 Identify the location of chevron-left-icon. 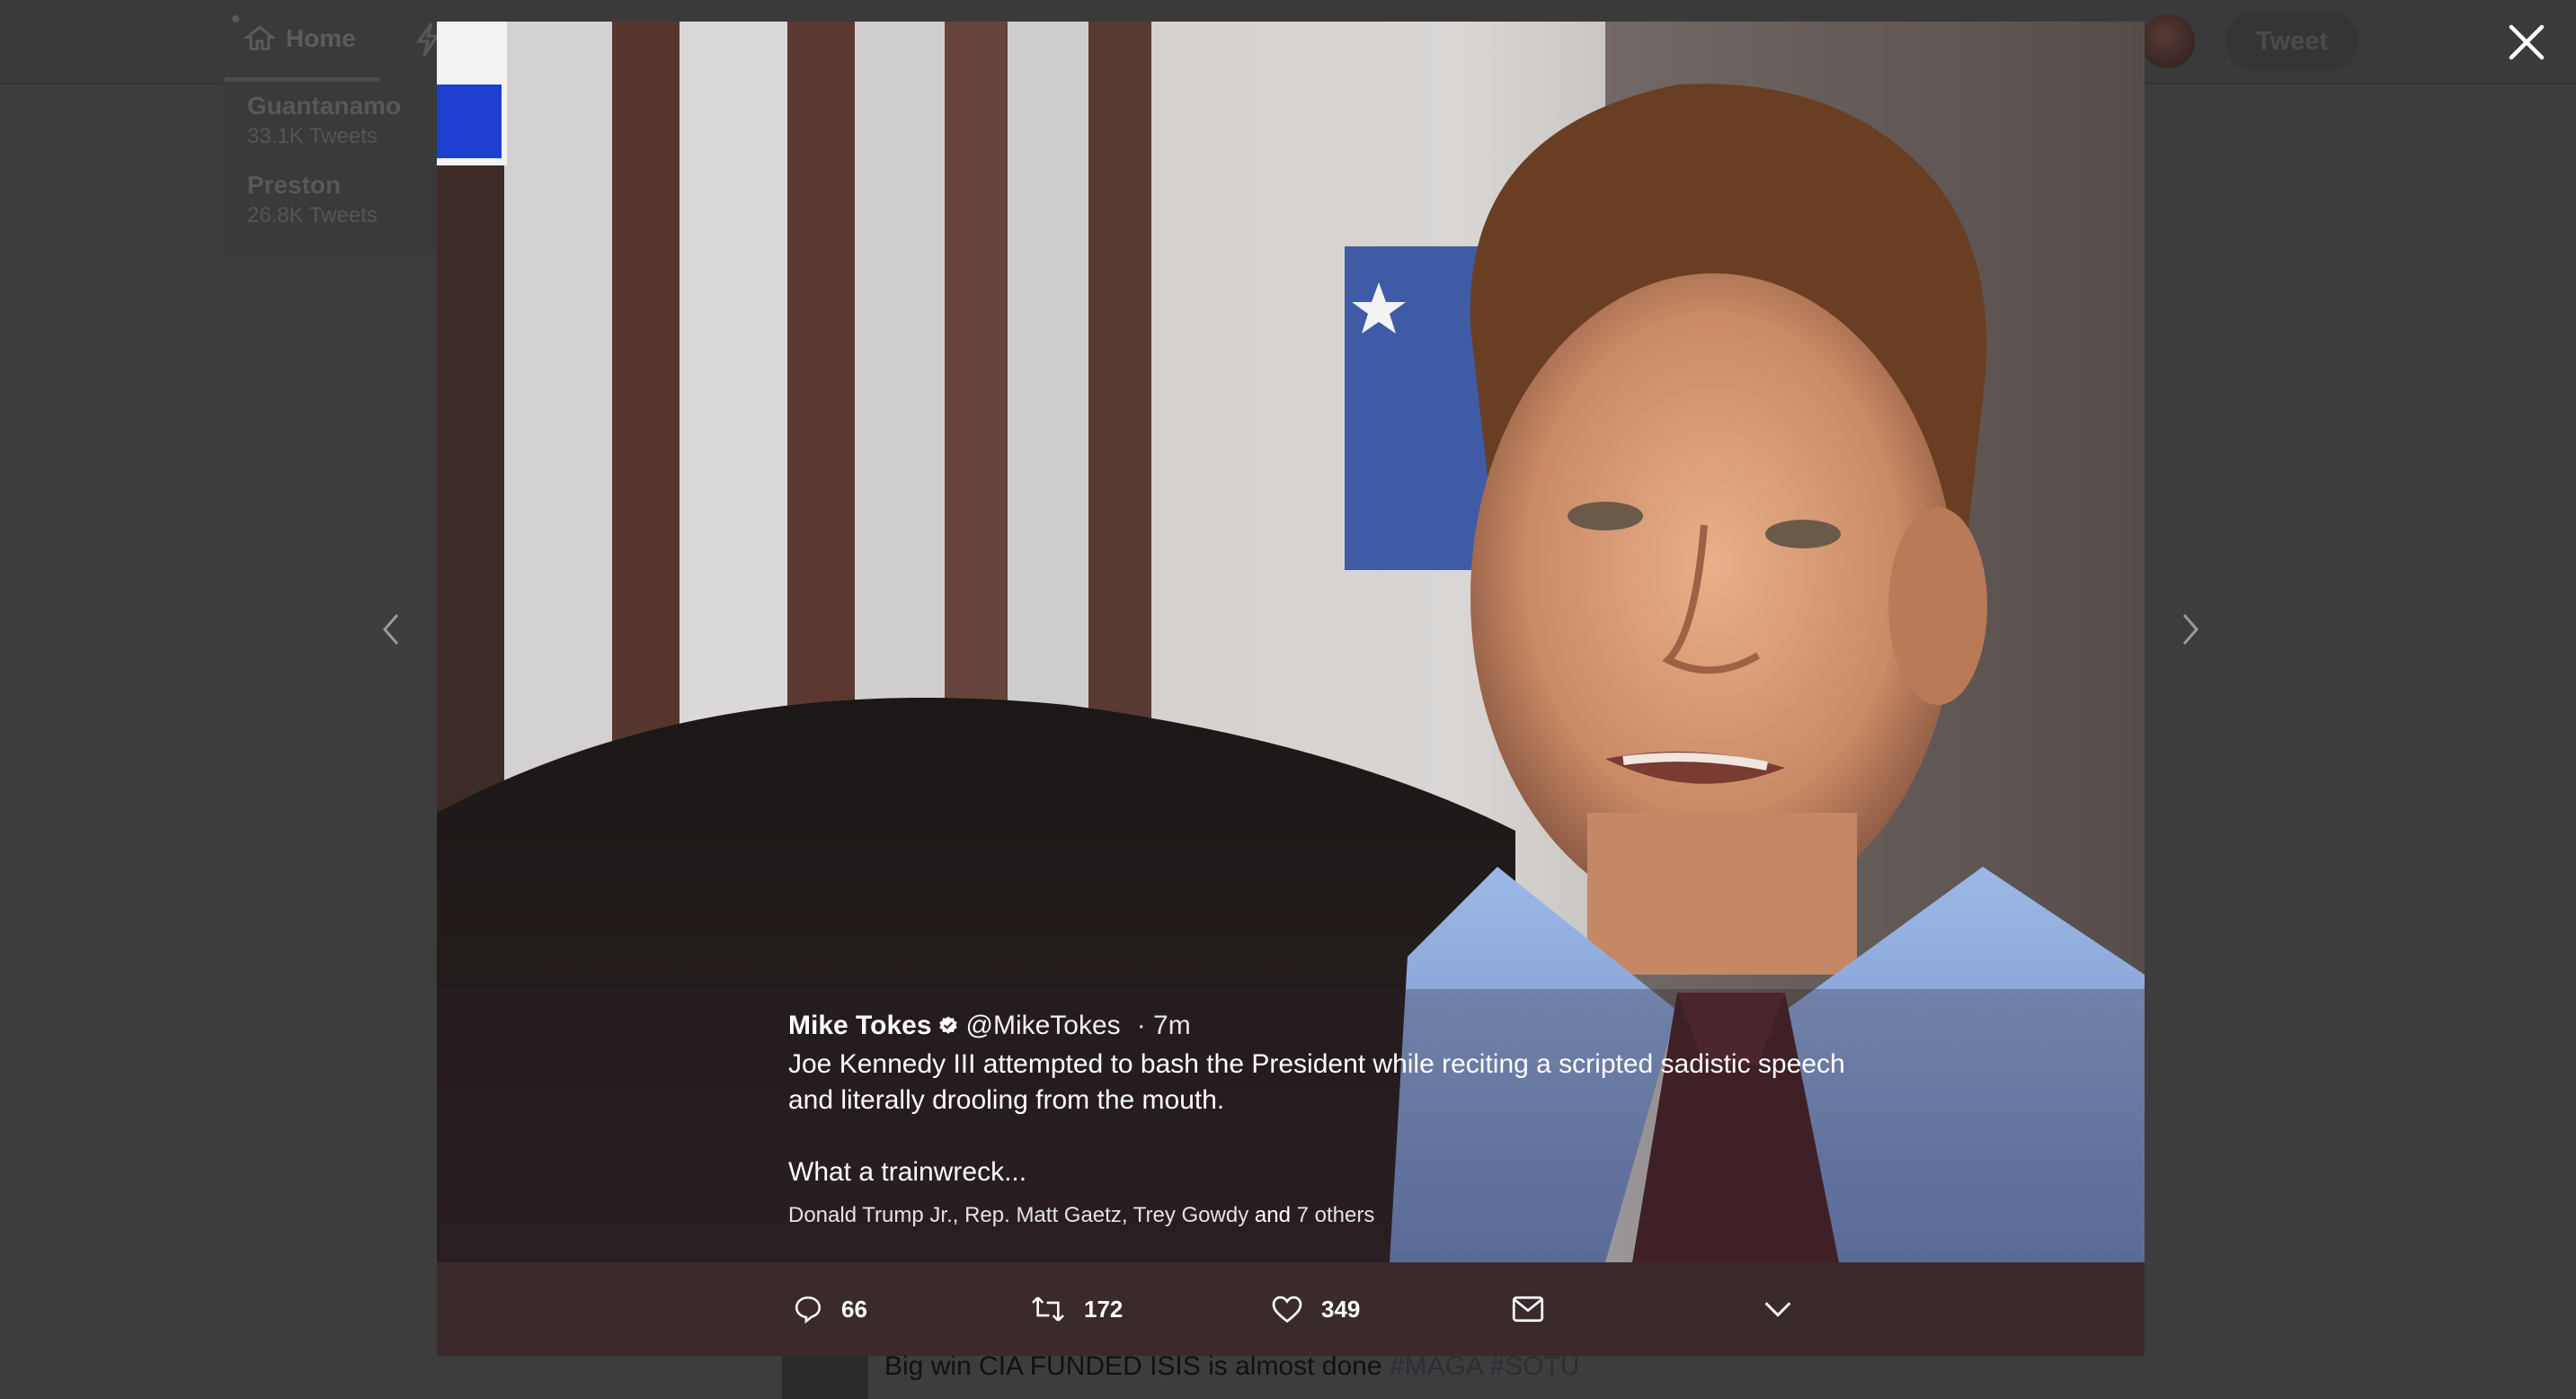
(391, 629).